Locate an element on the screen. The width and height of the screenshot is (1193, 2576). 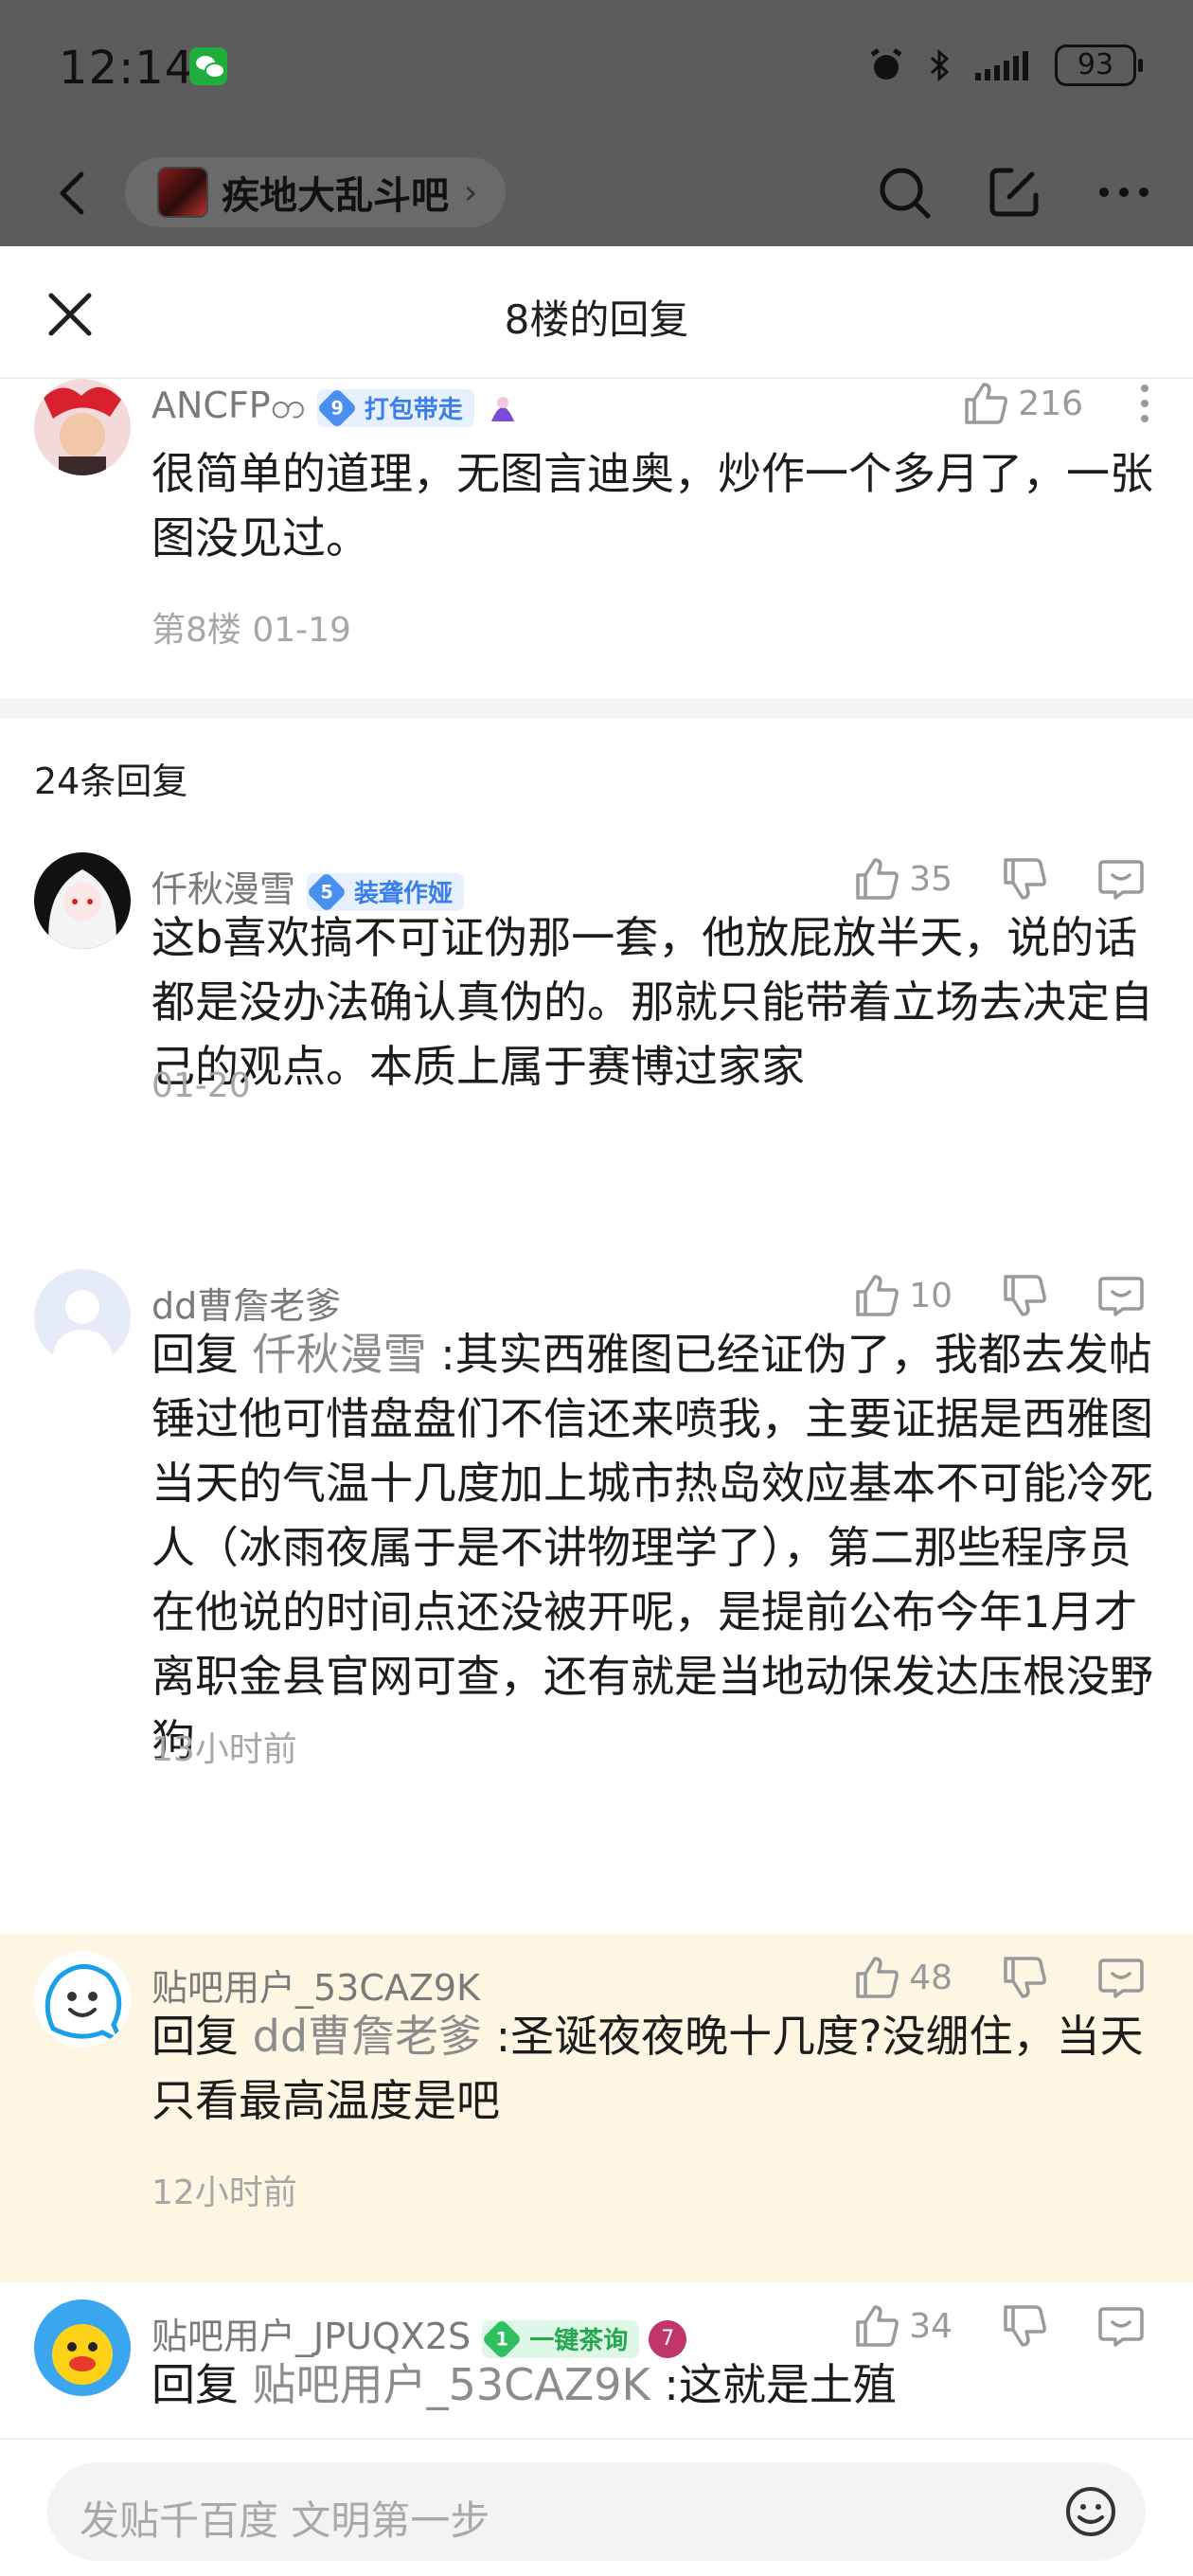
username: 贴吧用户_JPUQX2S 1 一键茶询 7 is located at coordinates (419, 2333).